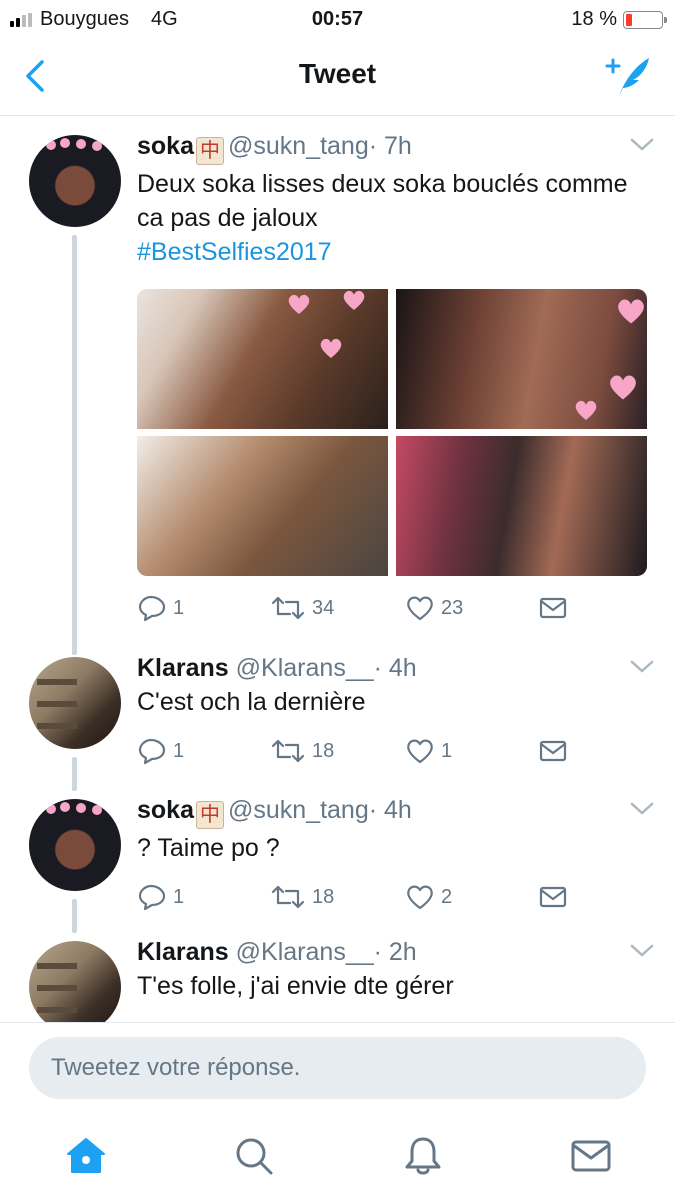  What do you see at coordinates (337, 73) in the screenshot?
I see `page-title: Tweet` at bounding box center [337, 73].